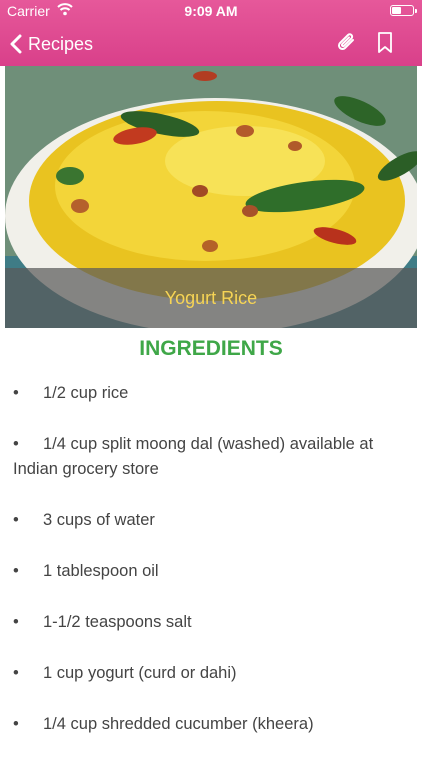 This screenshot has height=763, width=422. I want to click on top-bar: Carrier 9:09 AM Recipes, so click(211, 33).